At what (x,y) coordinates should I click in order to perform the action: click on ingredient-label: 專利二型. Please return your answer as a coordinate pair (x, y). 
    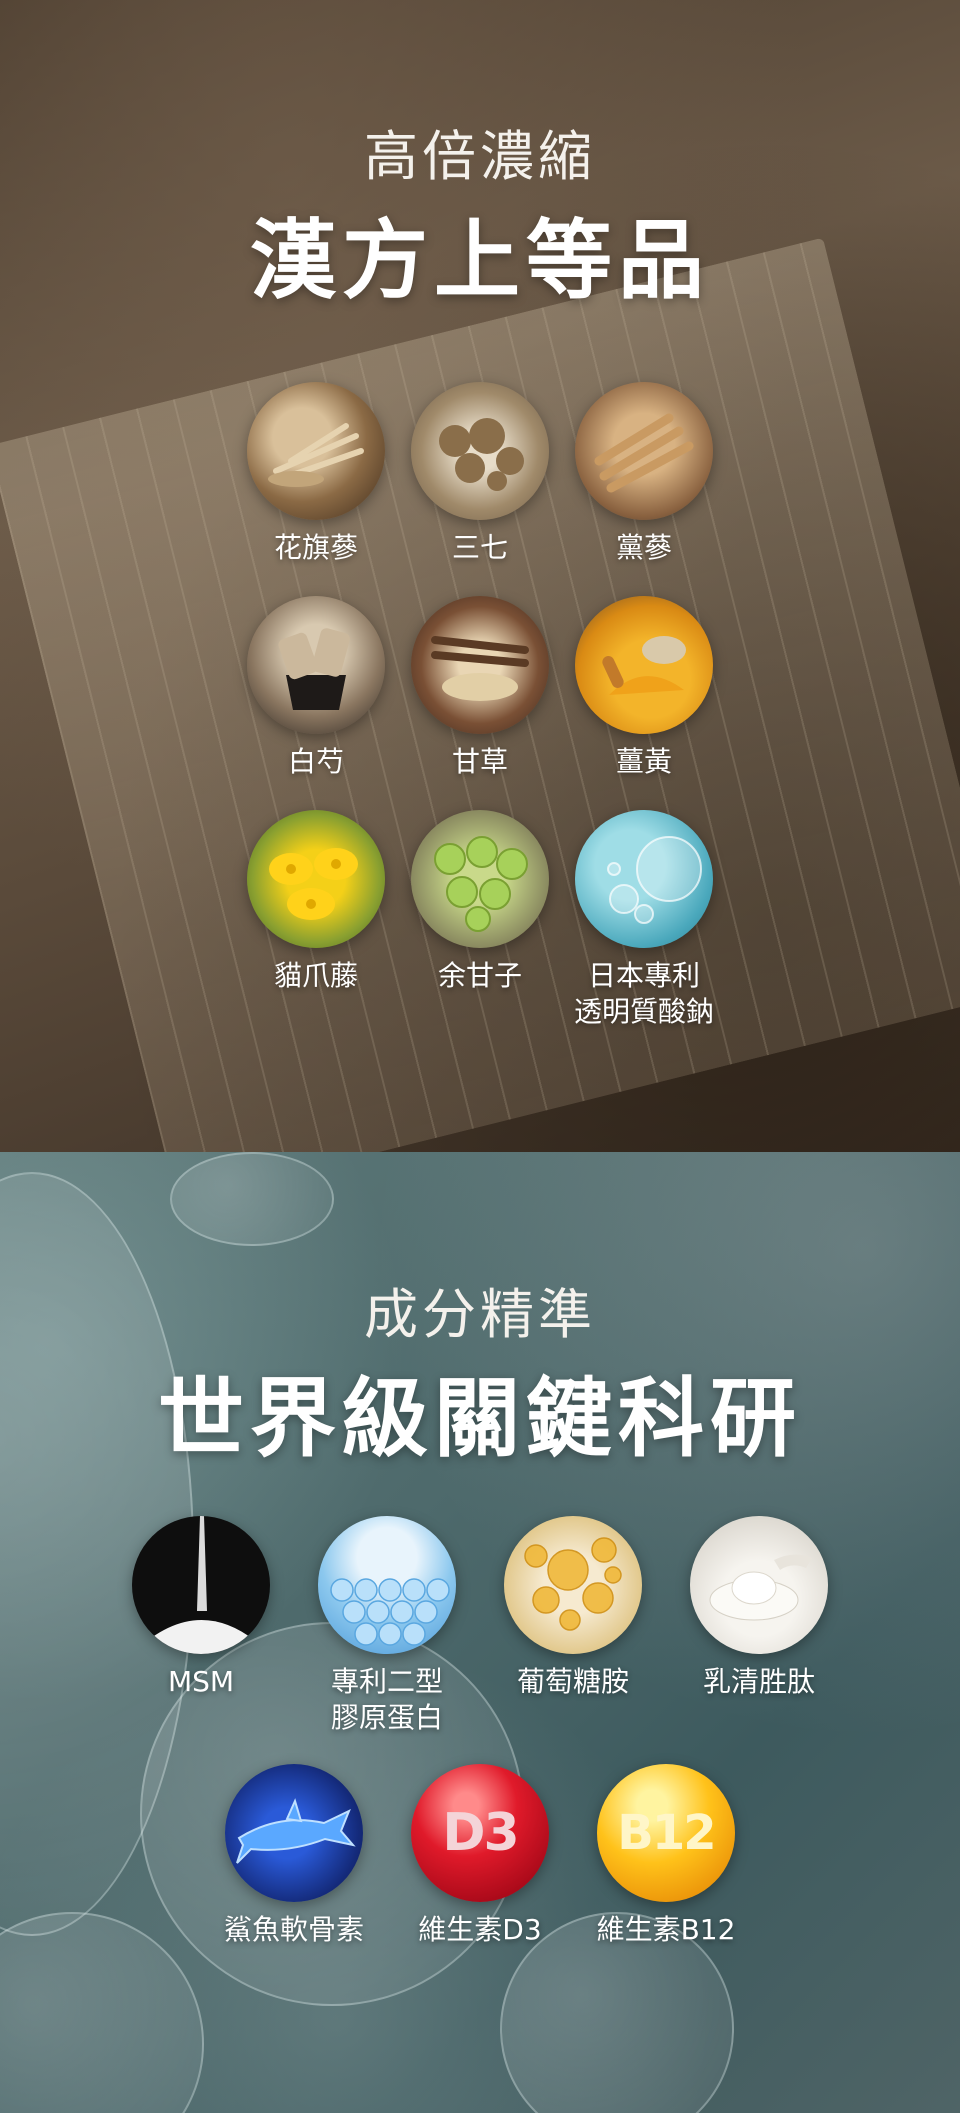
    Looking at the image, I should click on (386, 1681).